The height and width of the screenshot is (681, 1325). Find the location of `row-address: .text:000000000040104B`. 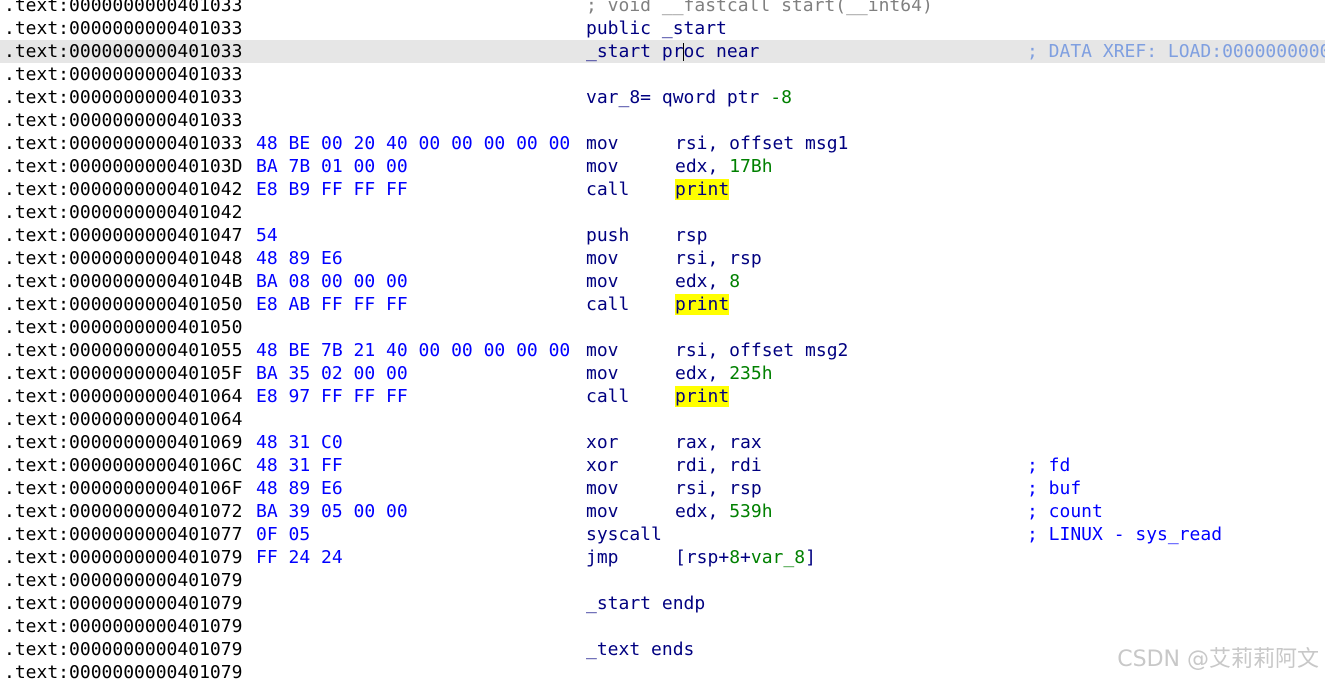

row-address: .text:000000000040104B is located at coordinates (123, 281).